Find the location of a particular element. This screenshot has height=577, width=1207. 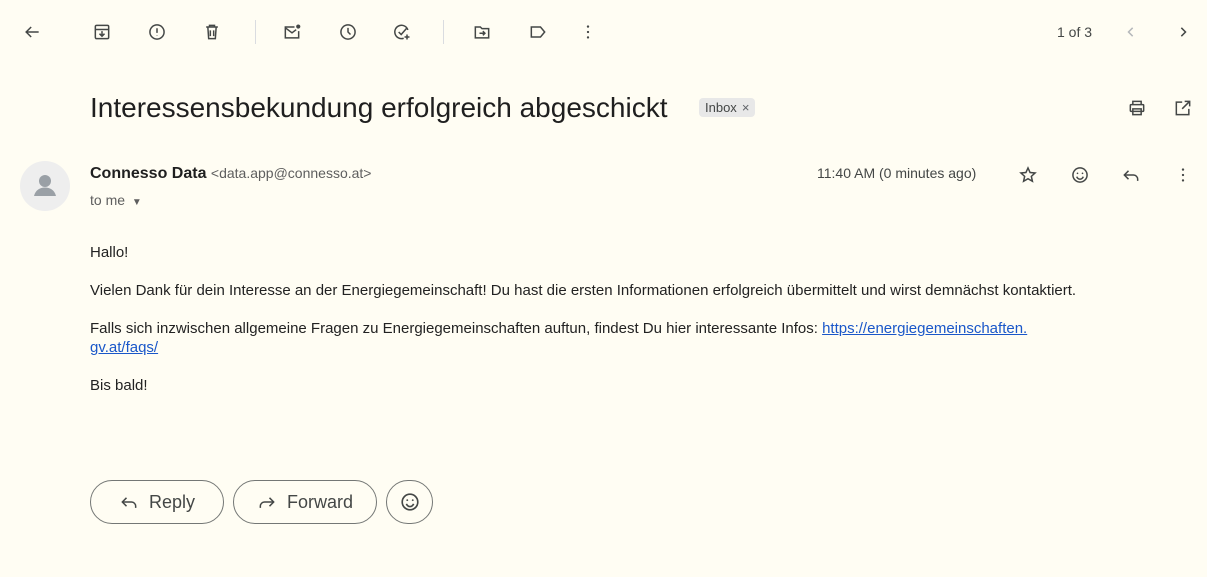

older-chevron-icon is located at coordinates (1183, 32).